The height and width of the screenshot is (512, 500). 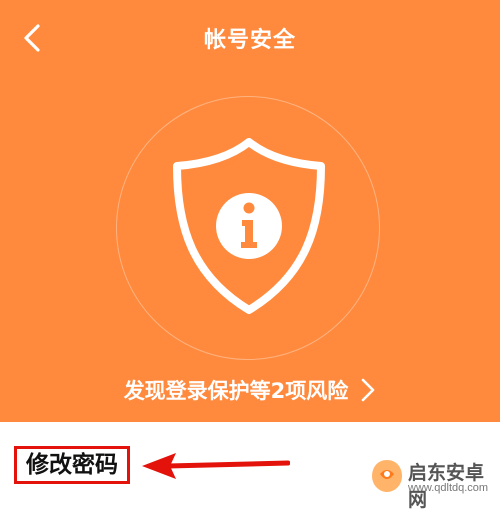 I want to click on risk-summary-link: 发现登录保护等2项风险, so click(x=250, y=390).